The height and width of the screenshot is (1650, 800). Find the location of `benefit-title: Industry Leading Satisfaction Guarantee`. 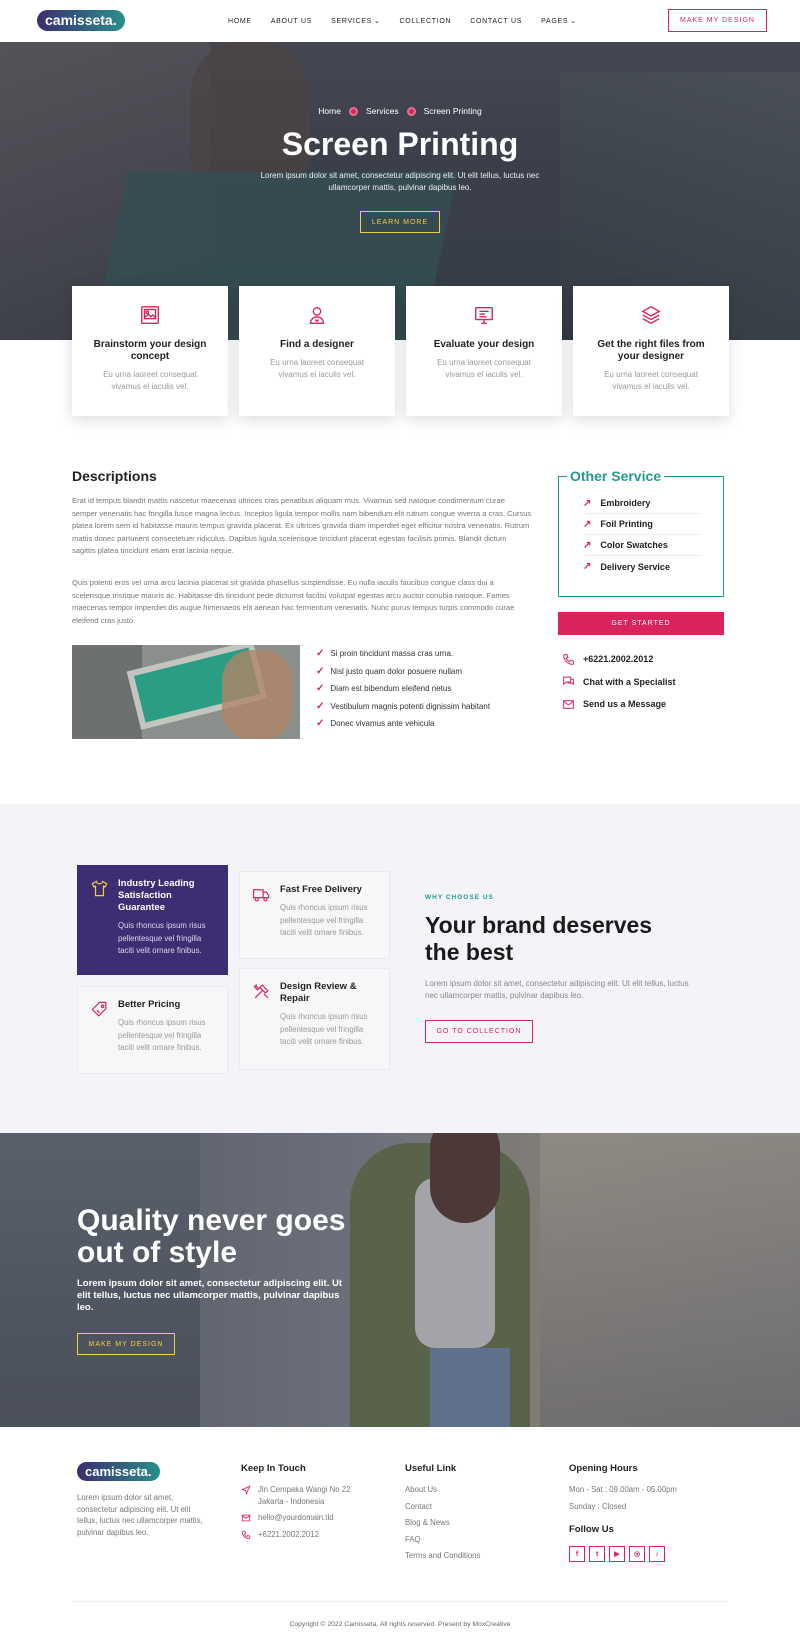

benefit-title: Industry Leading Satisfaction Guarantee is located at coordinates (156, 895).